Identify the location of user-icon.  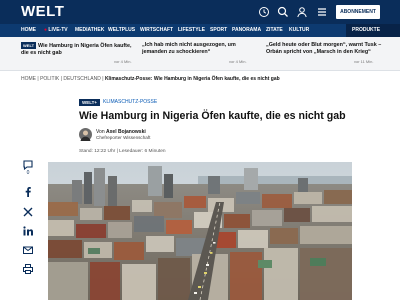
(302, 12).